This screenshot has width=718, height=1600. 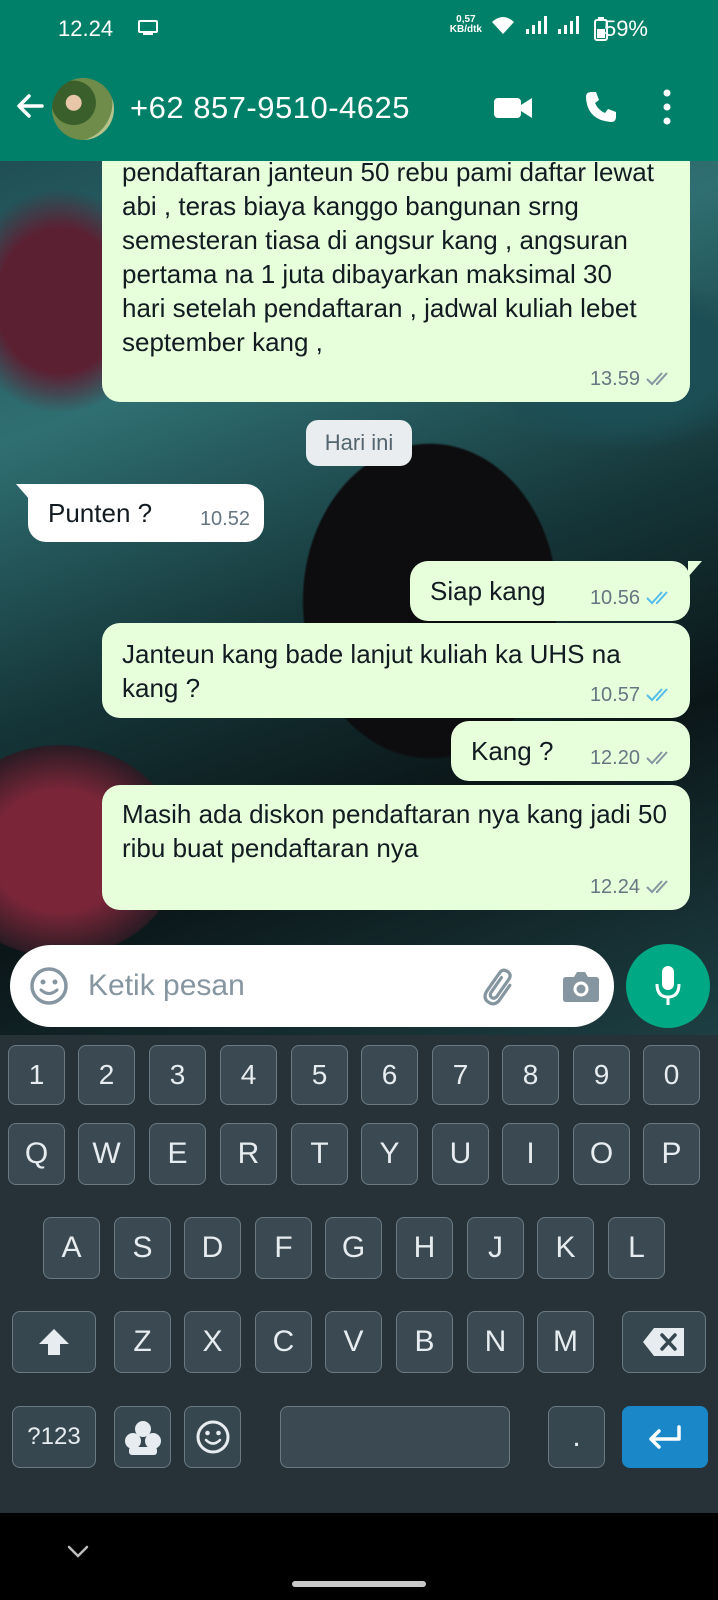 I want to click on key-o: O, so click(x=601, y=1154).